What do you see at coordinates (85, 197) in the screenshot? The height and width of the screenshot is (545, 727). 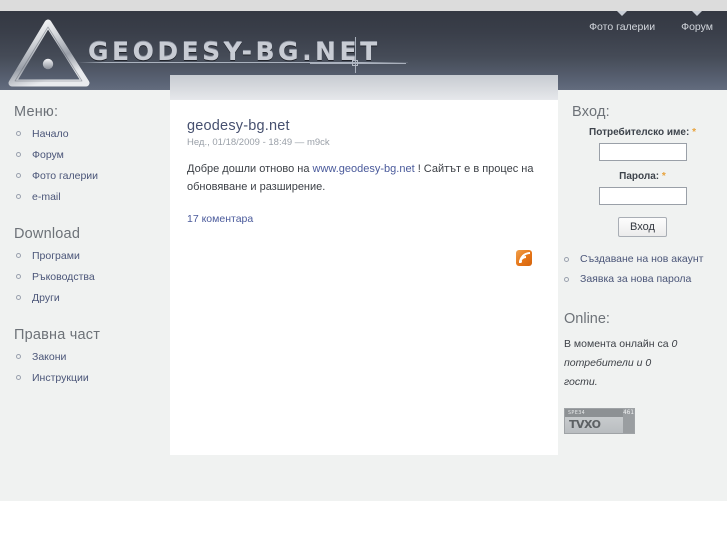 I see `sidebar-item-email: e-mail` at bounding box center [85, 197].